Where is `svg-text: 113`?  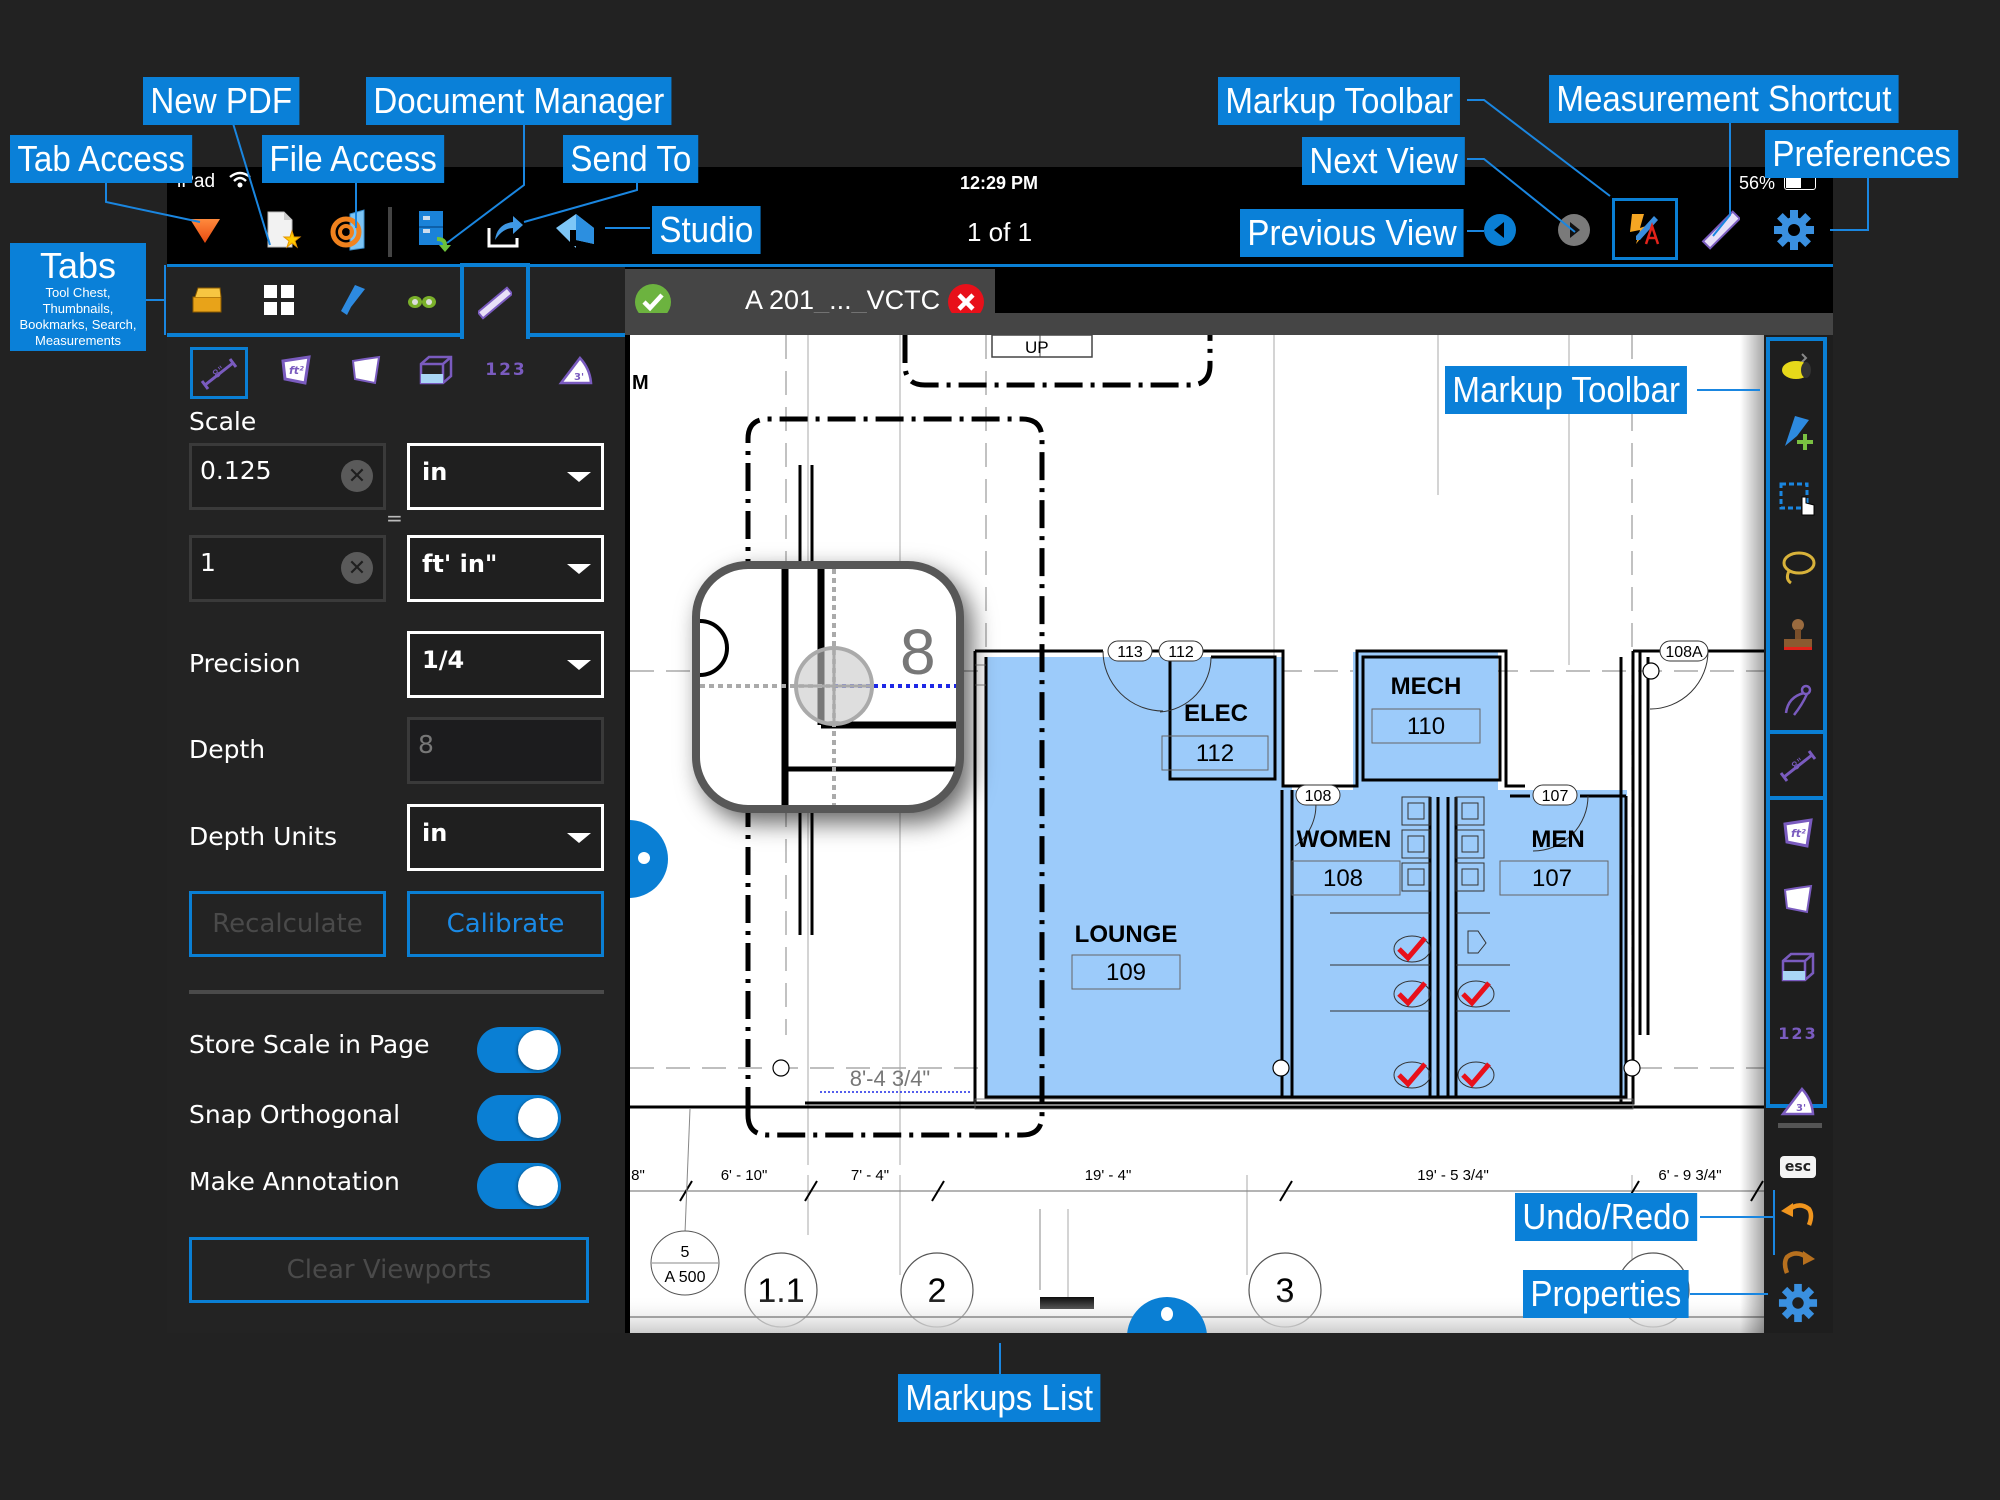
svg-text: 113 is located at coordinates (1130, 652).